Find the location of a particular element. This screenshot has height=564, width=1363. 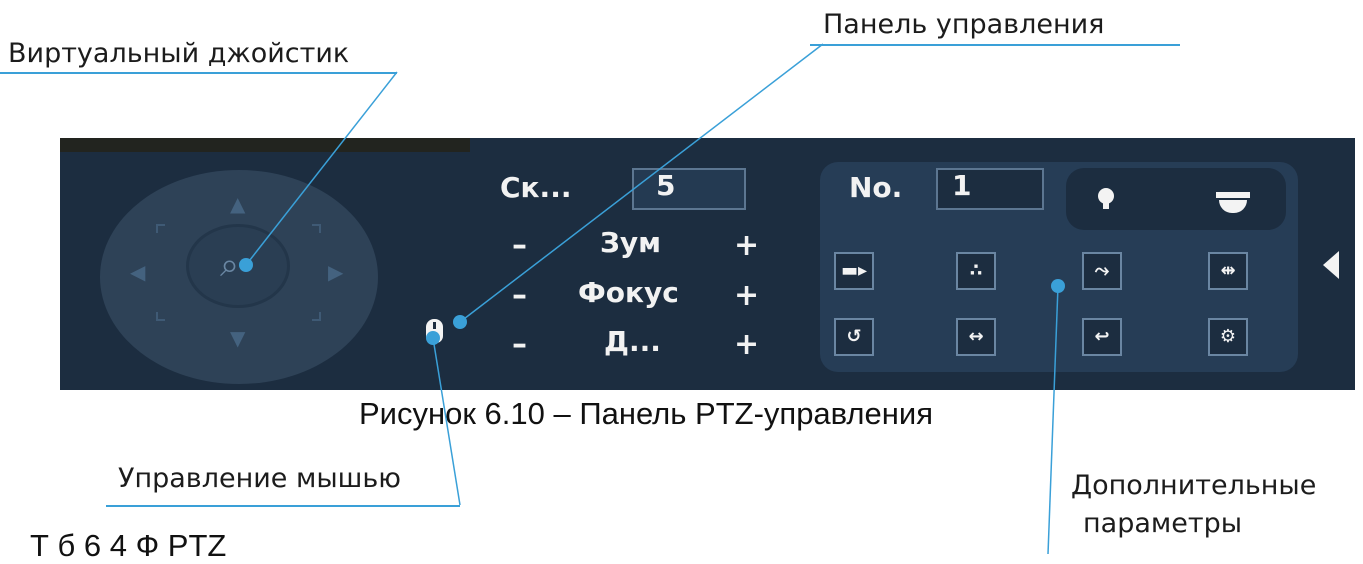

extra-params-leader-line is located at coordinates (1053, 419).